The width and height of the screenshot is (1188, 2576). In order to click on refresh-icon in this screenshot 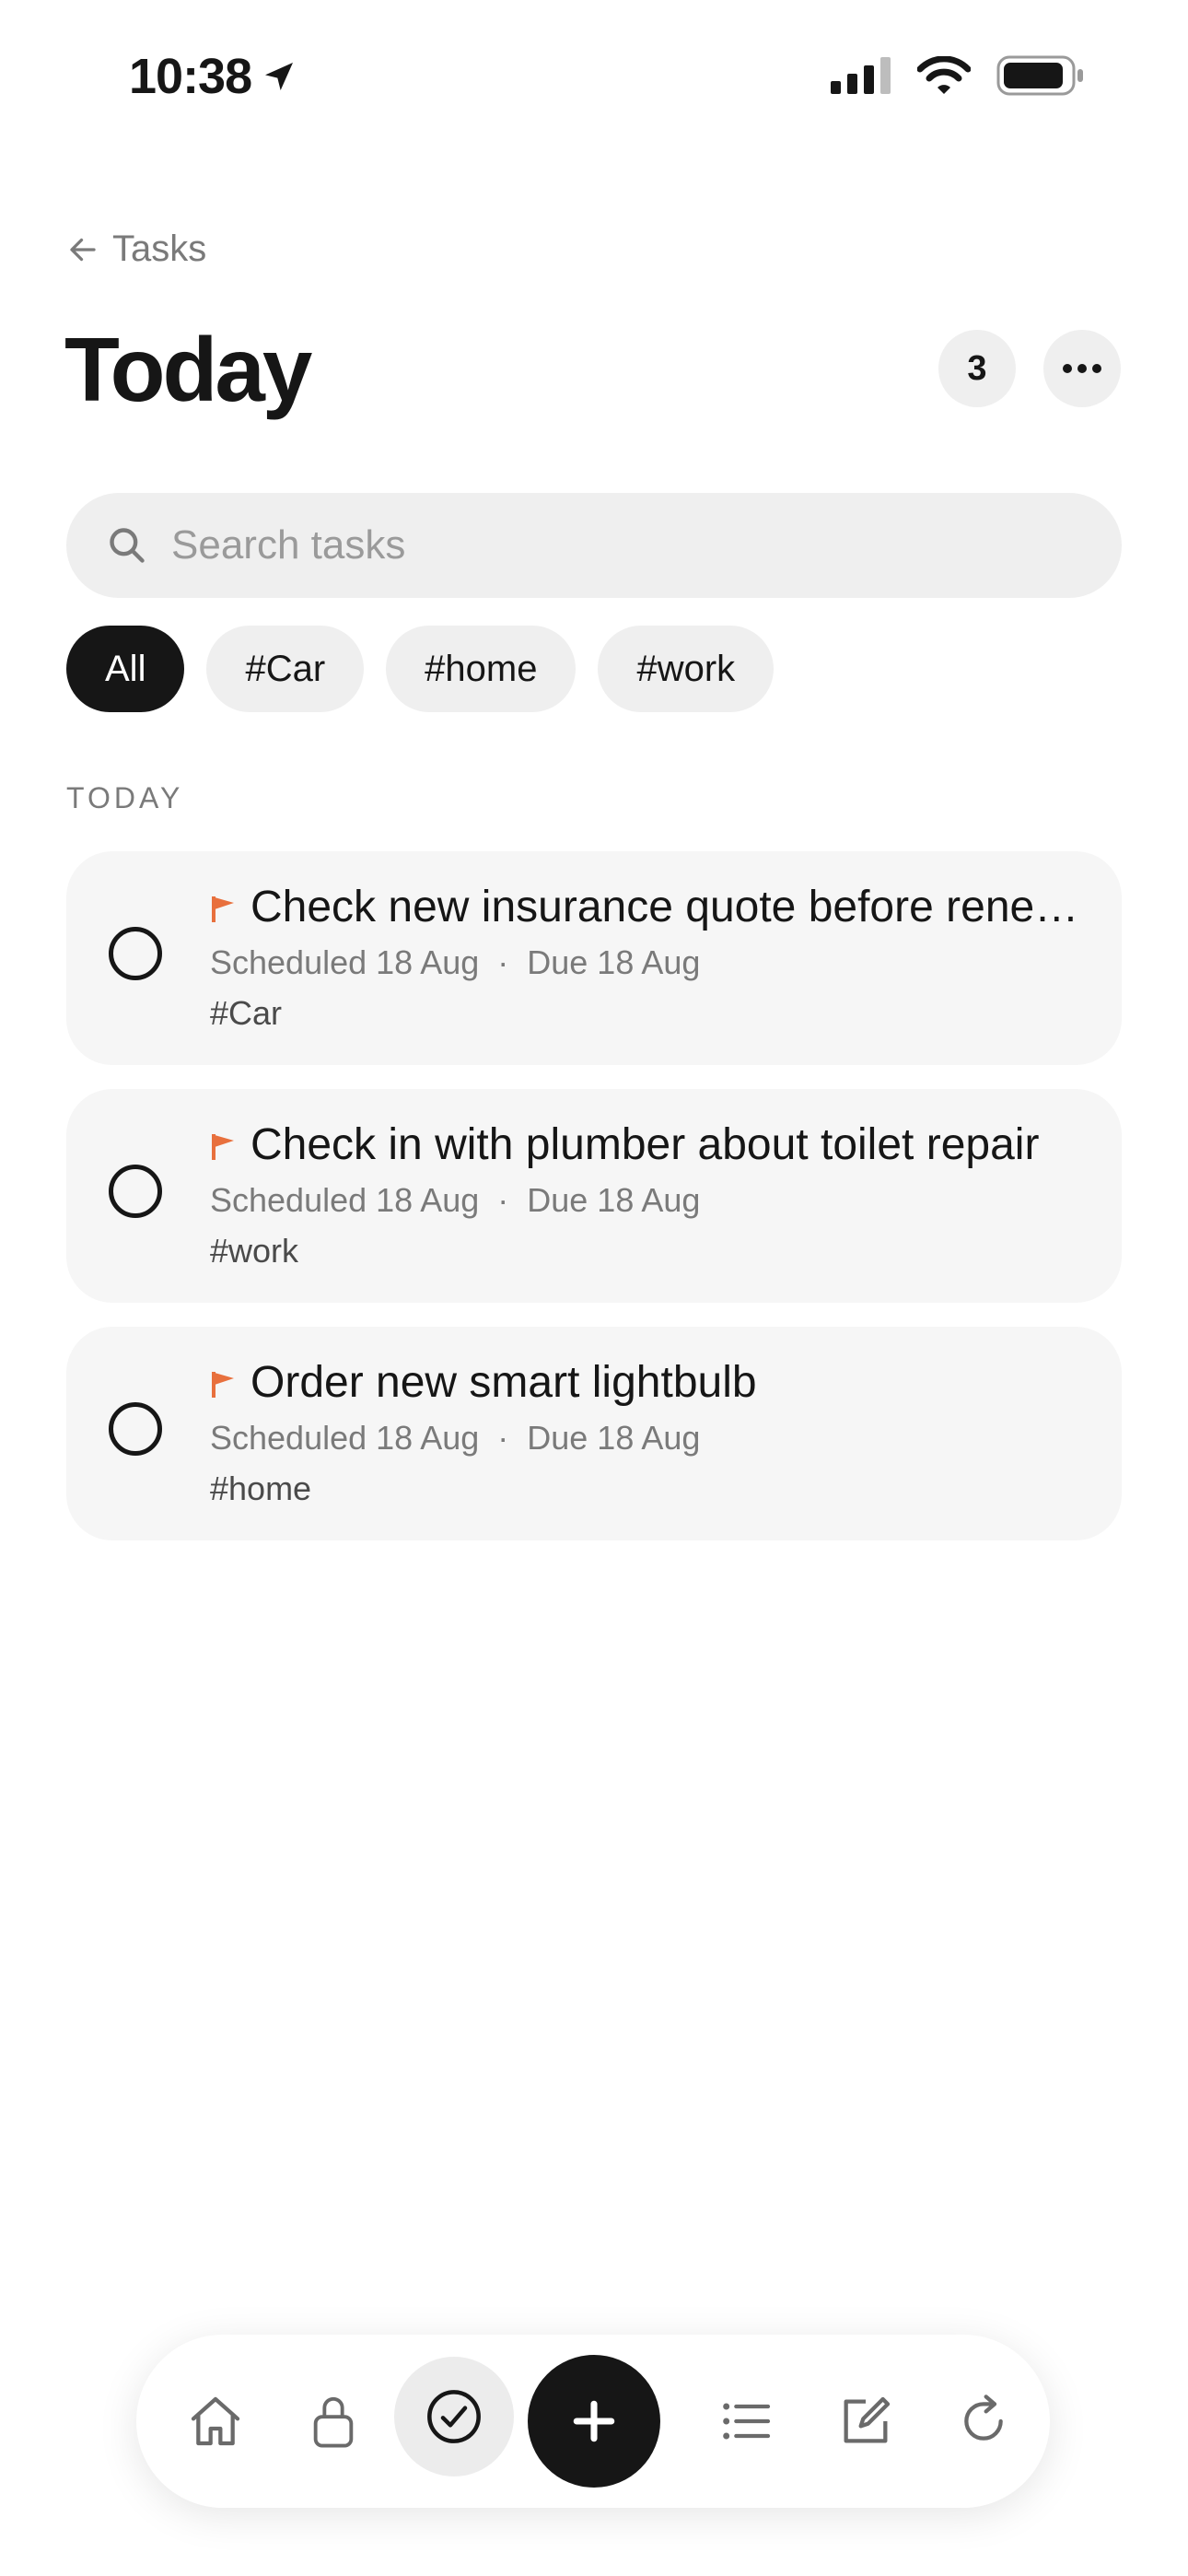, I will do `click(983, 2418)`.